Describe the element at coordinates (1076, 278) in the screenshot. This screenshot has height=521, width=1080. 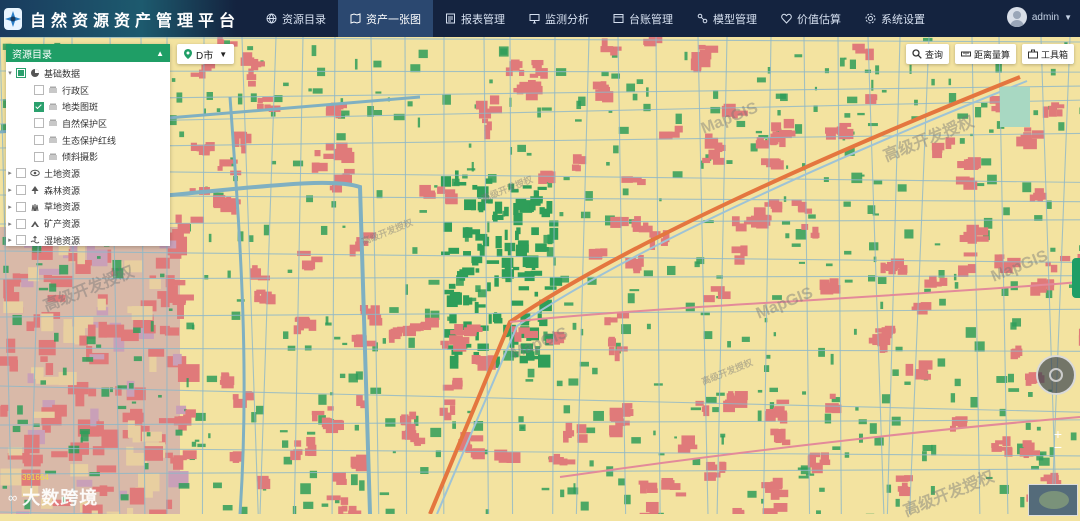
I see `side-panel-toggle` at that location.